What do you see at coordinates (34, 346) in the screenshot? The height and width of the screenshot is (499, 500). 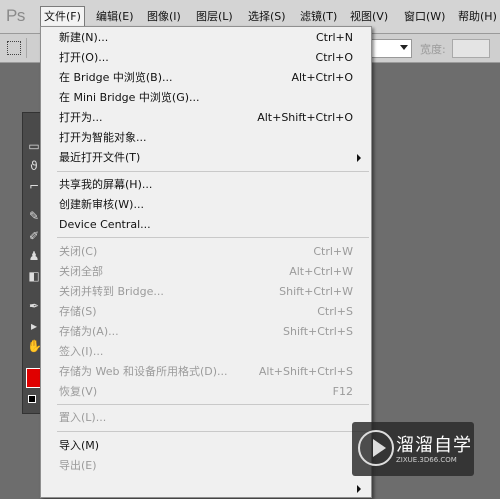 I see `hand-tool-icon: ✋` at bounding box center [34, 346].